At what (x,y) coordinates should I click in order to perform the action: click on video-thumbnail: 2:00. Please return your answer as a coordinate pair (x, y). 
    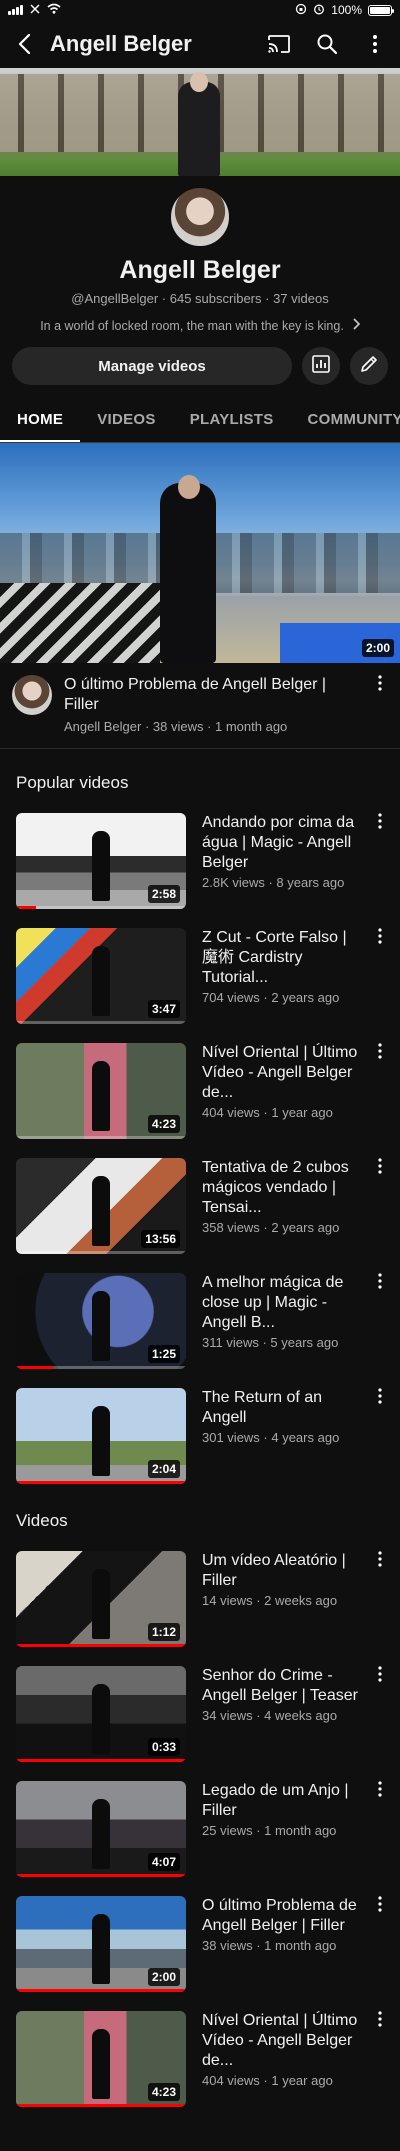
    Looking at the image, I should click on (101, 1944).